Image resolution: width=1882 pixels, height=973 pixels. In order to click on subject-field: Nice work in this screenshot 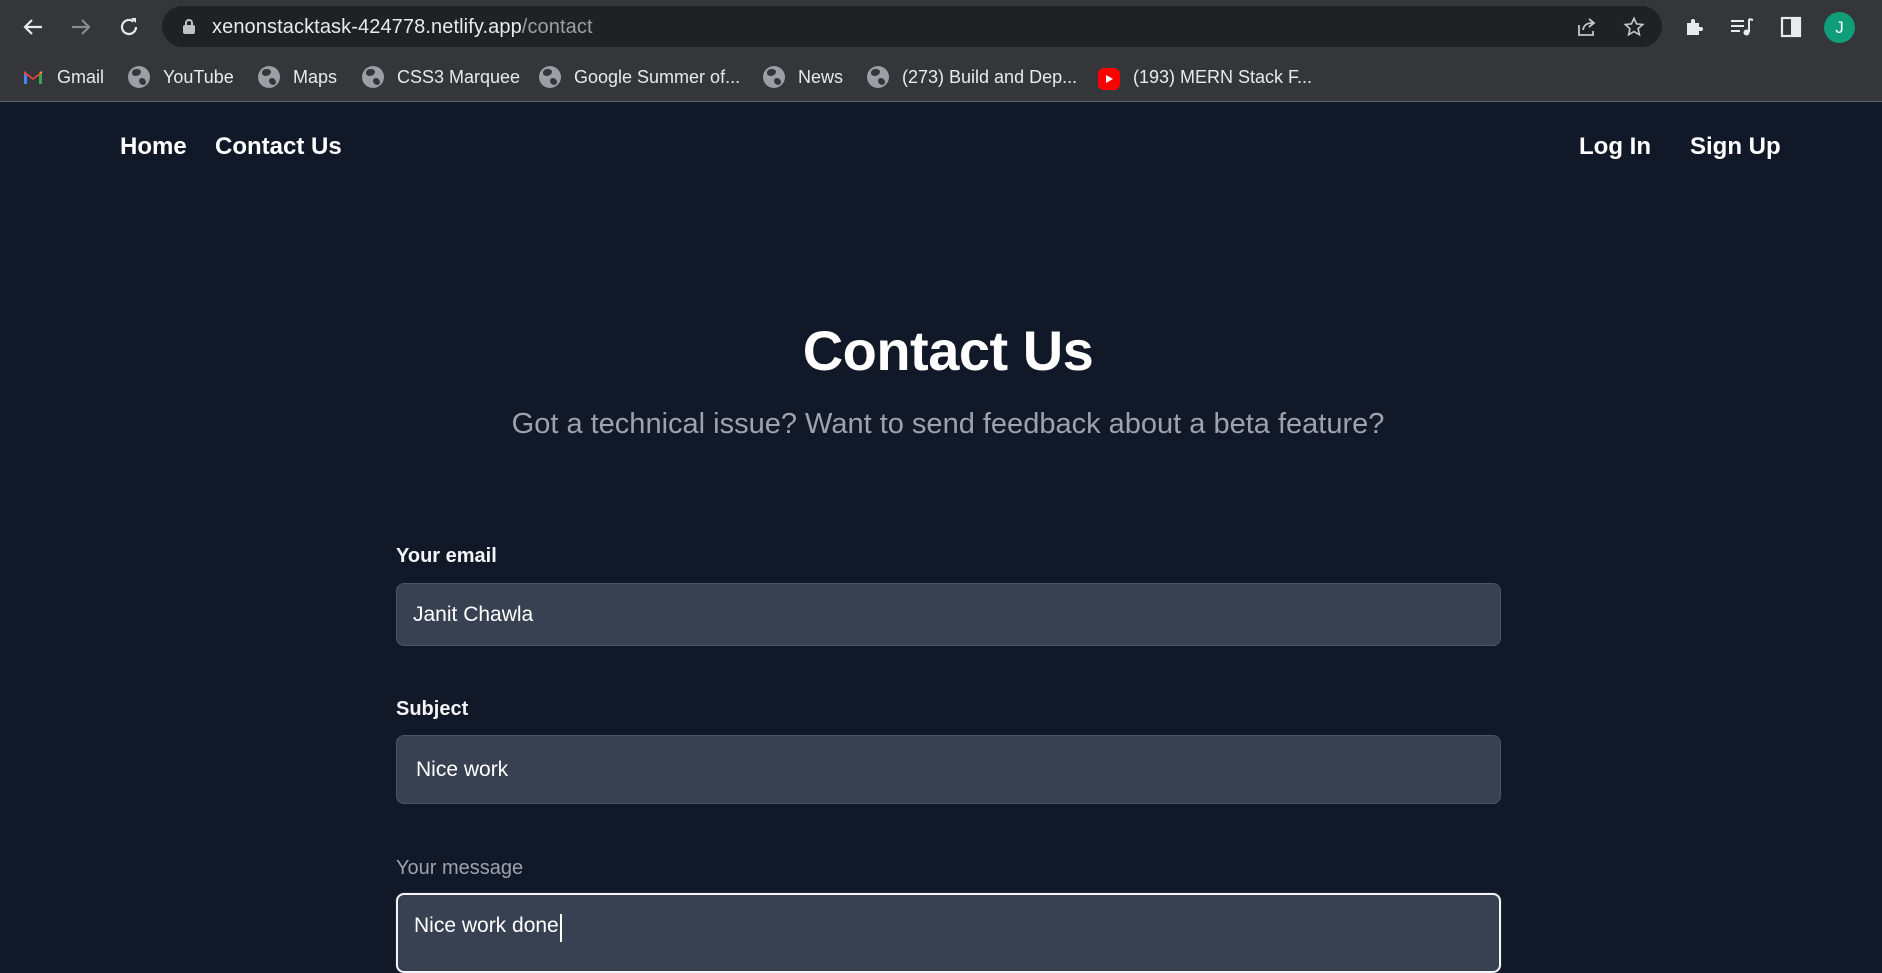, I will do `click(948, 769)`.